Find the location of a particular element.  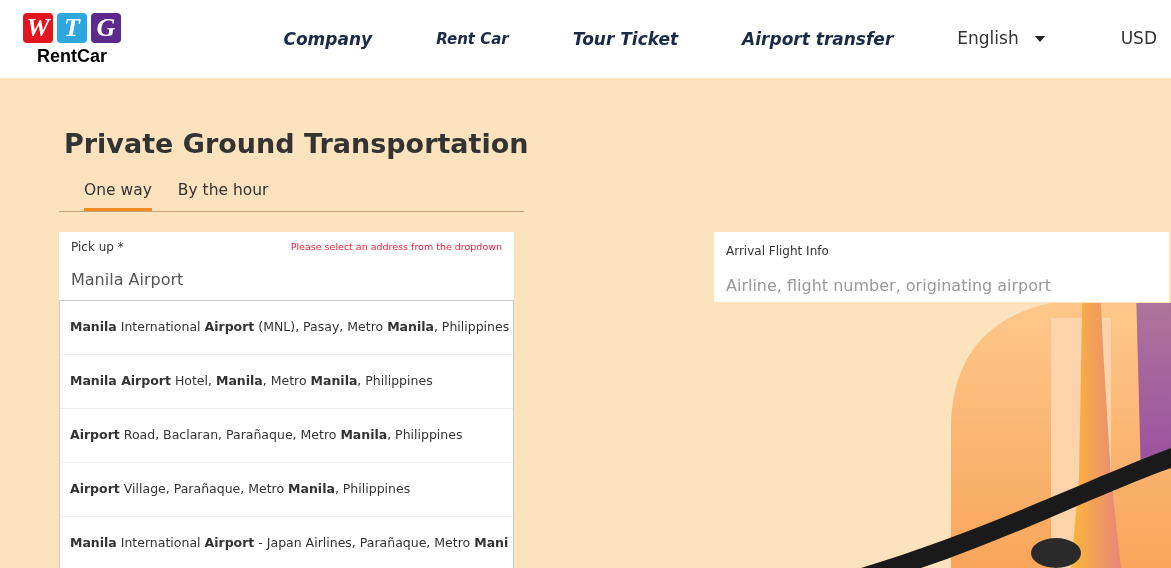

address-suggestion: Manila International Airport (MNL), Pasay, Metro Manila, Philippines is located at coordinates (286, 327).